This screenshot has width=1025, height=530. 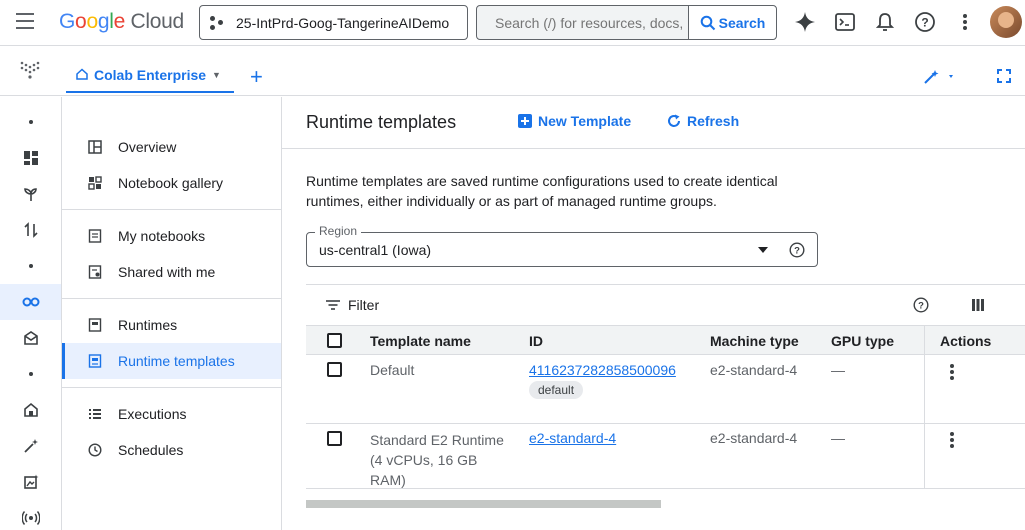 I want to click on dropdown-arrow-icon, so click(x=763, y=250).